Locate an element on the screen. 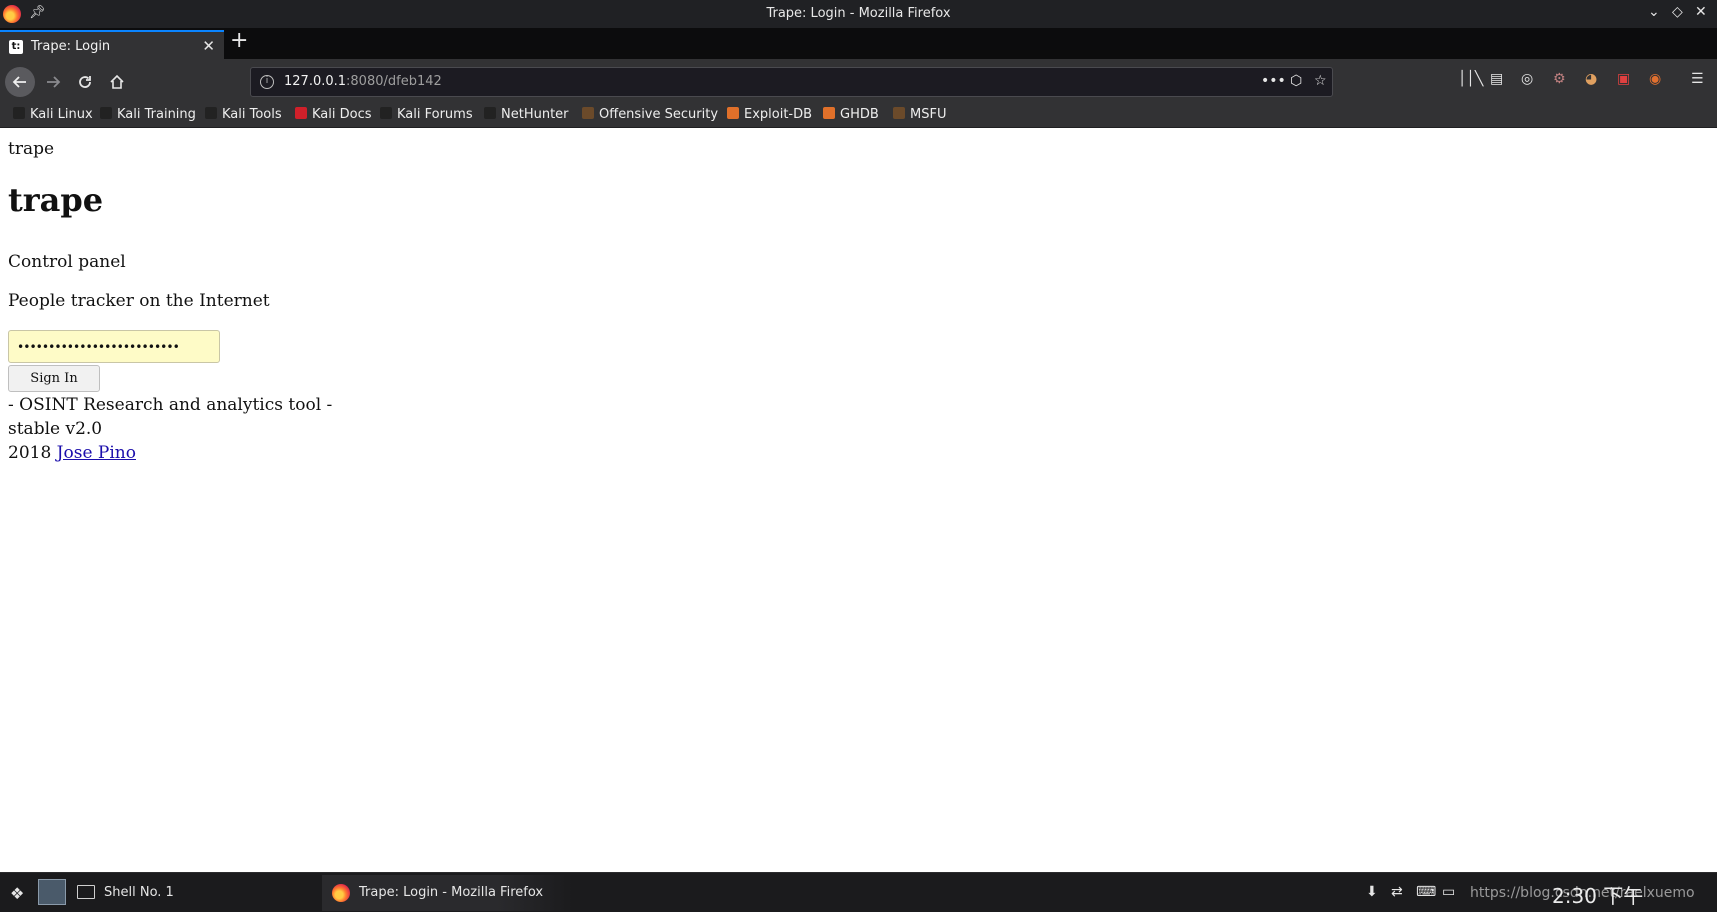 The image size is (1717, 912). tab-favicon-icon: t: is located at coordinates (16, 47).